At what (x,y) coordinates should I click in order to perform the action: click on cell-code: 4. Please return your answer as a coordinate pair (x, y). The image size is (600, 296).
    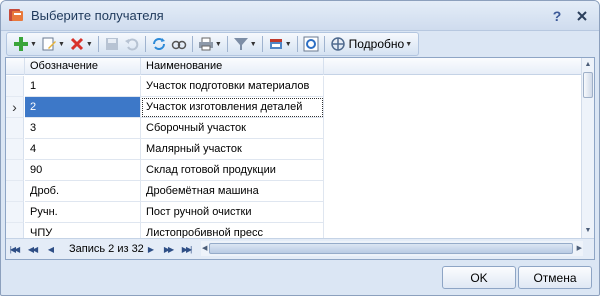
    Looking at the image, I should click on (83, 149).